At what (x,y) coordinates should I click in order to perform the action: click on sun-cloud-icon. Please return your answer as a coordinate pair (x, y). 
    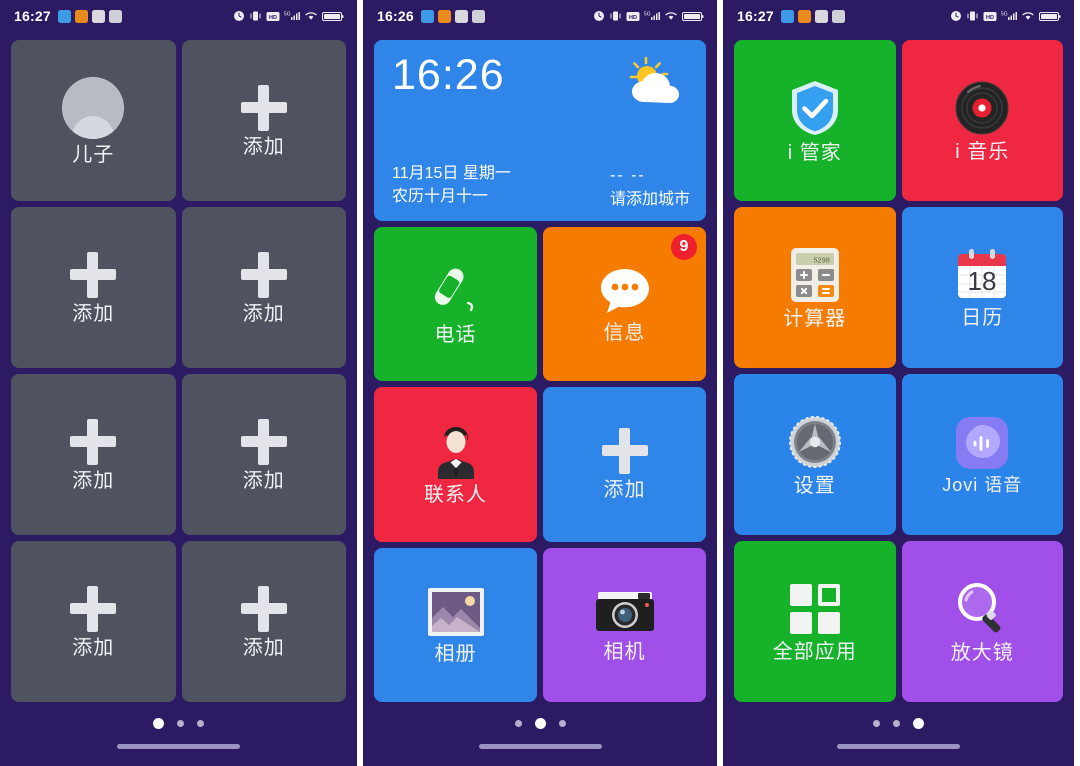
    Looking at the image, I should click on (654, 79).